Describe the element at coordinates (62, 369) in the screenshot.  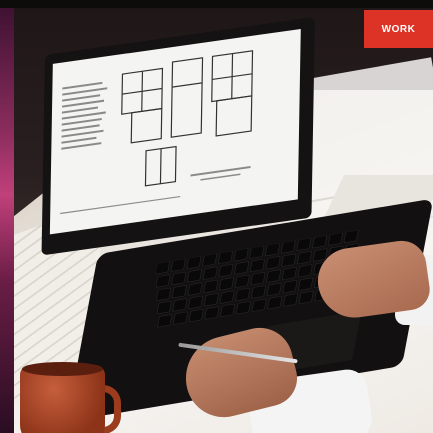
I see `mug-rim` at that location.